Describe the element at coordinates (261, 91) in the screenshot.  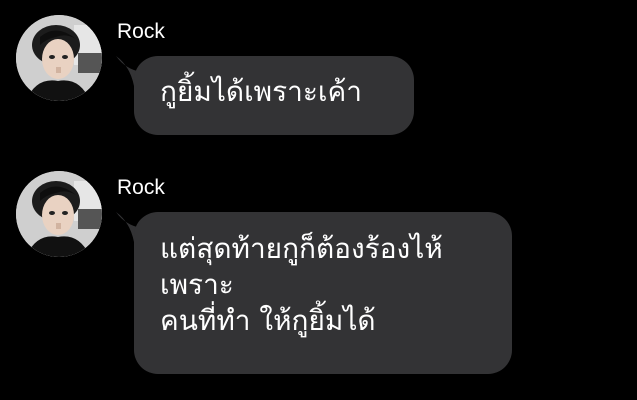
I see `message-text: กูยิ้มได้เพราะเค้า` at that location.